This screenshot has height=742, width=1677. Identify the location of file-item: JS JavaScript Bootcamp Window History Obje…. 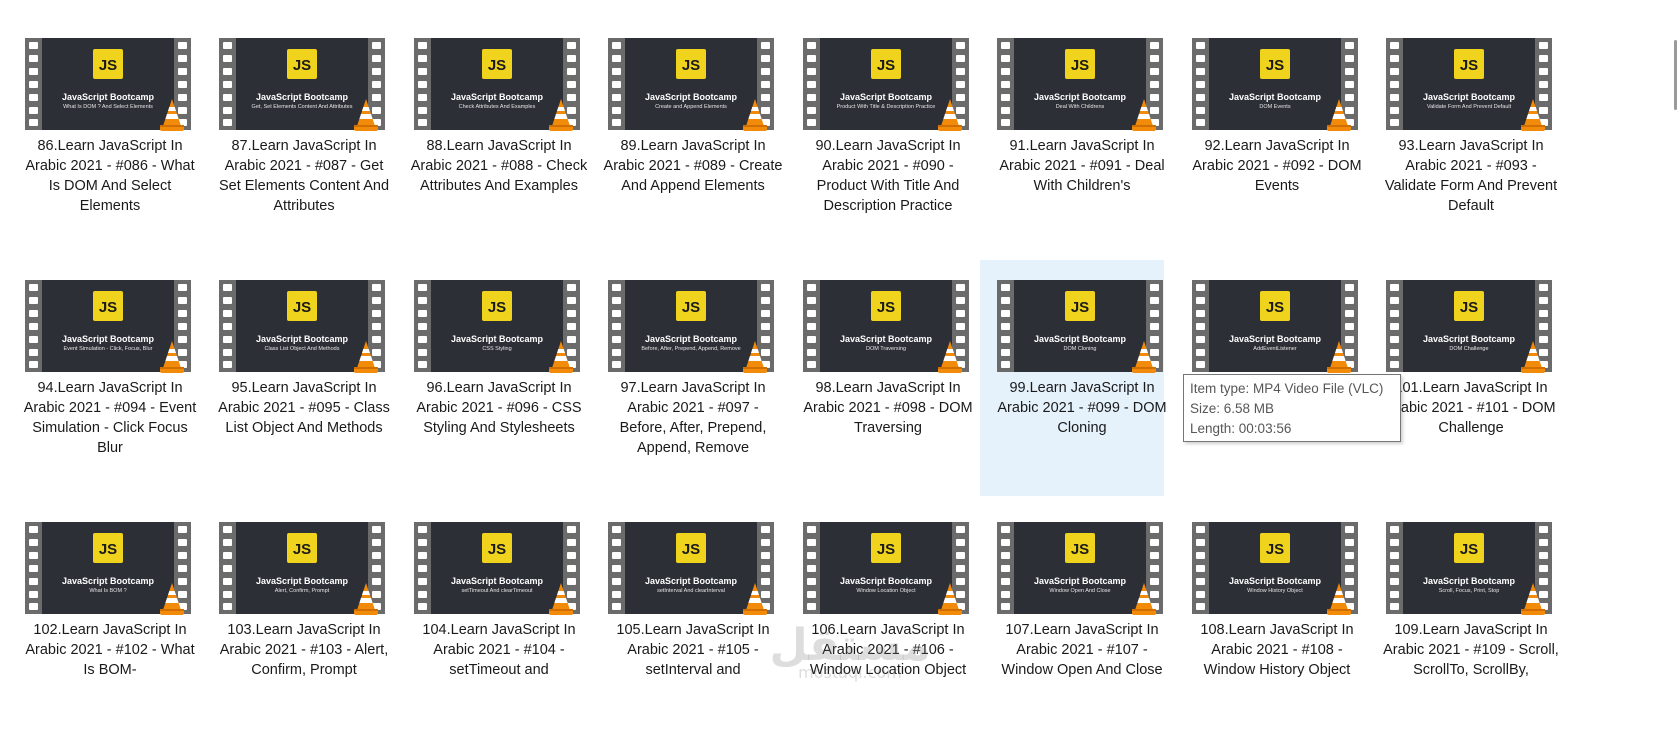
(1267, 622).